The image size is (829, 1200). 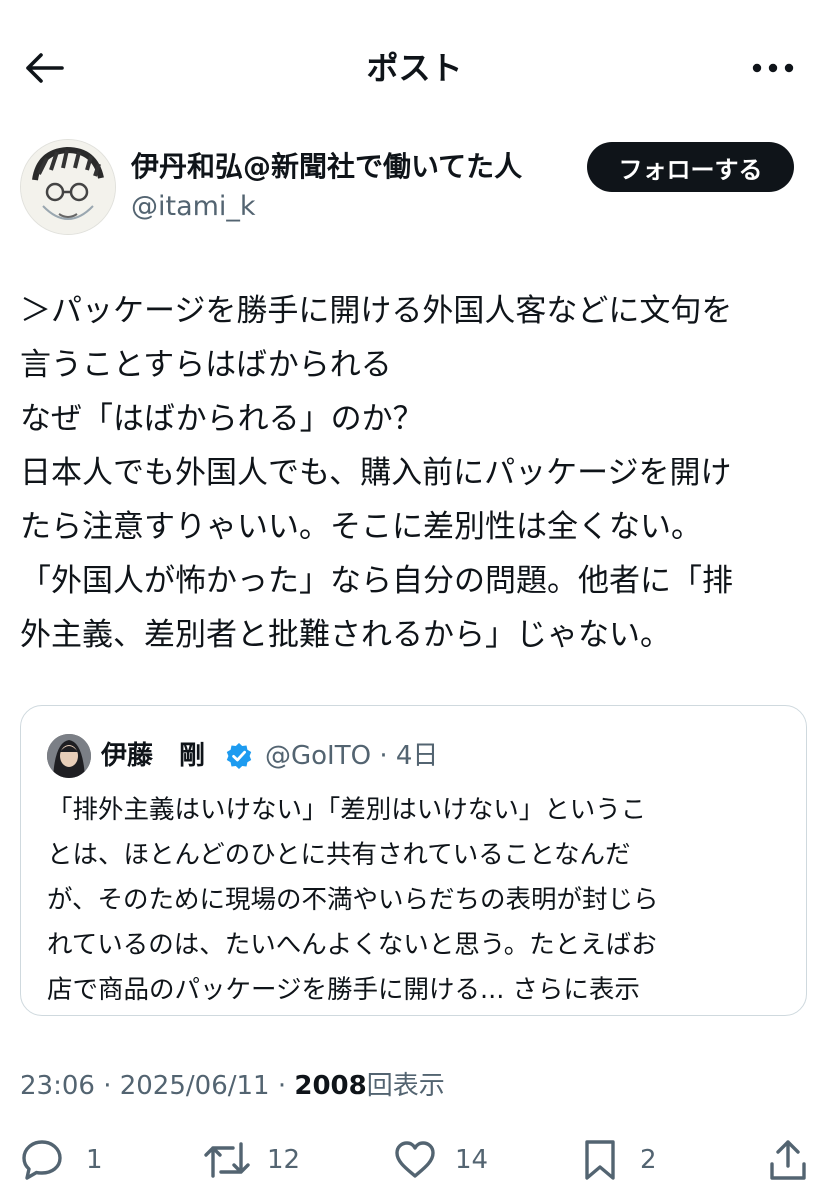 I want to click on post-text-line: なぜ「はばかられる」のか？, so click(x=222, y=419).